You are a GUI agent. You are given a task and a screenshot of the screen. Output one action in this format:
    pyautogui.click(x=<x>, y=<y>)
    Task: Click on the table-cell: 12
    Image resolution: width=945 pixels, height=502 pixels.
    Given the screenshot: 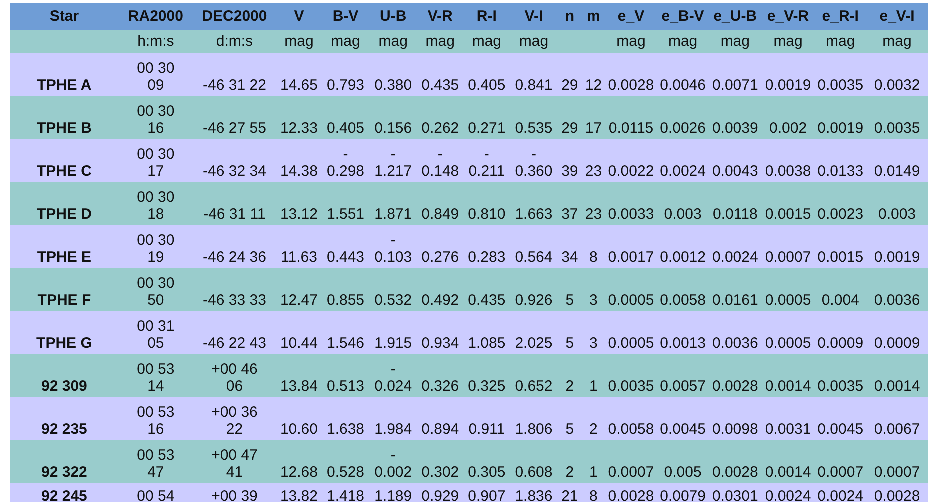 What is the action you would take?
    pyautogui.click(x=594, y=74)
    